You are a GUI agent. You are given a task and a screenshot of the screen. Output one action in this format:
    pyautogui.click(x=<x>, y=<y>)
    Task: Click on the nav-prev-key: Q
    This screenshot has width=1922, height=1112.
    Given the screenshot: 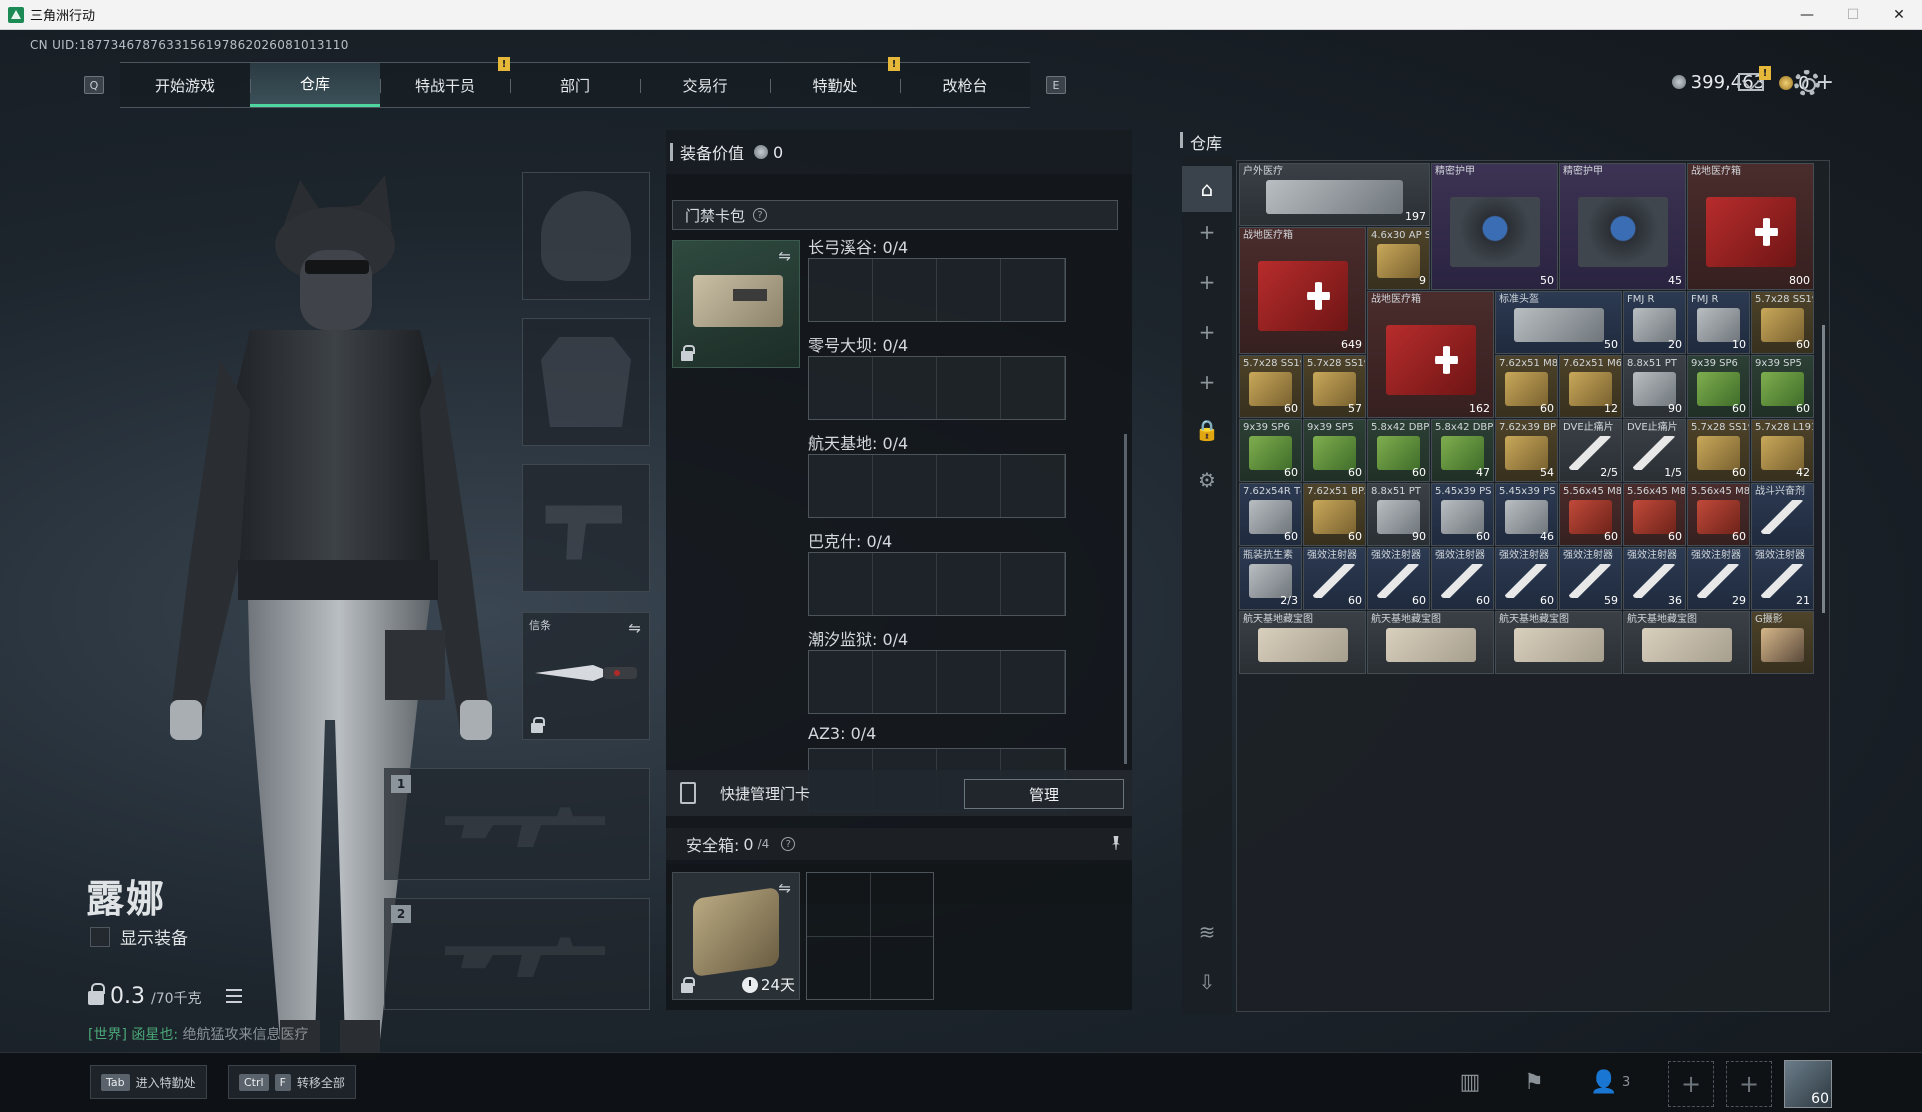 What is the action you would take?
    pyautogui.click(x=94, y=85)
    